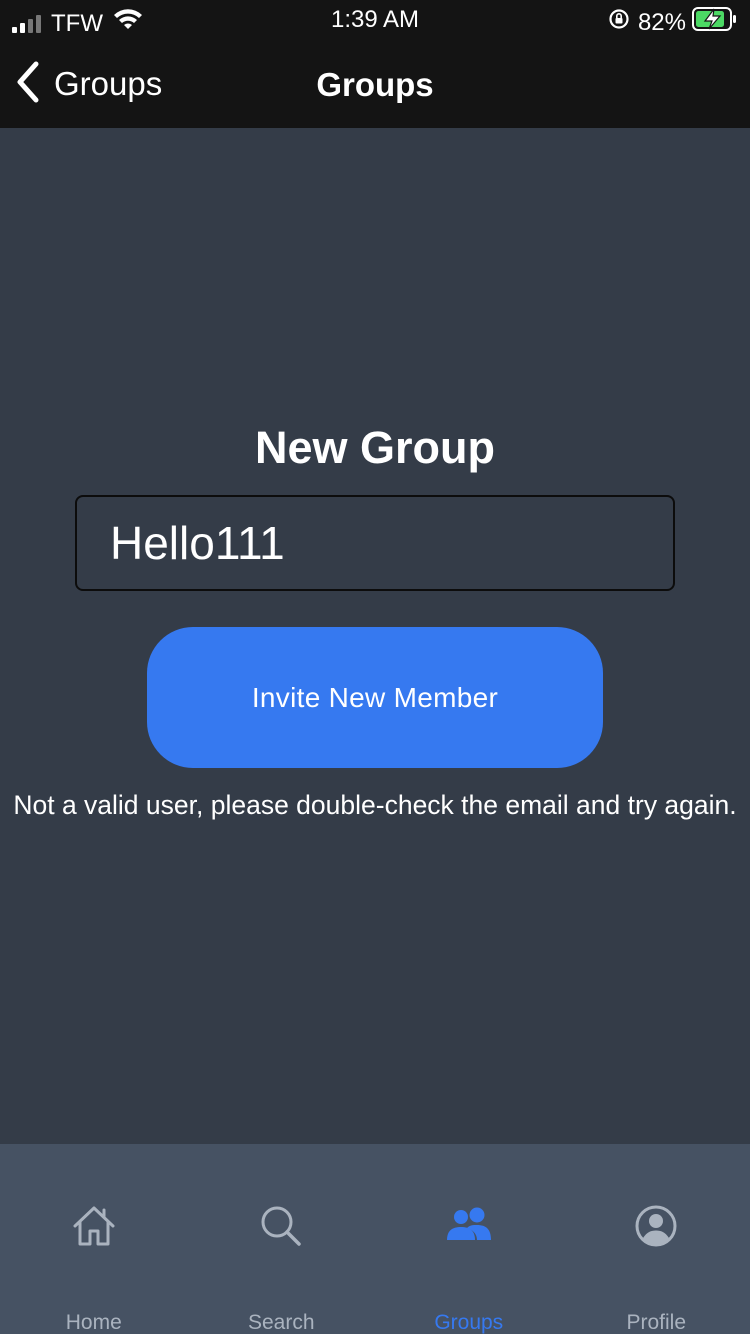  I want to click on navigation-bar: Groups Groups, so click(375, 84).